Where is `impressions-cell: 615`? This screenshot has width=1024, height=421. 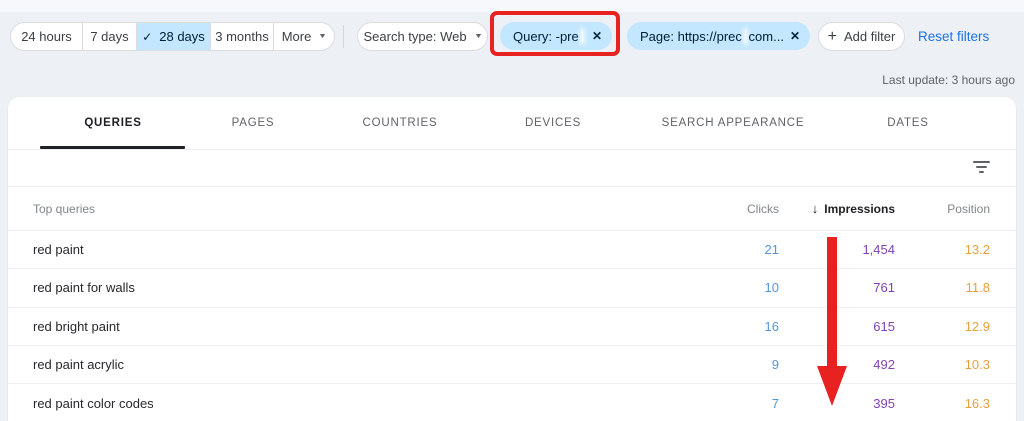
impressions-cell: 615 is located at coordinates (884, 326).